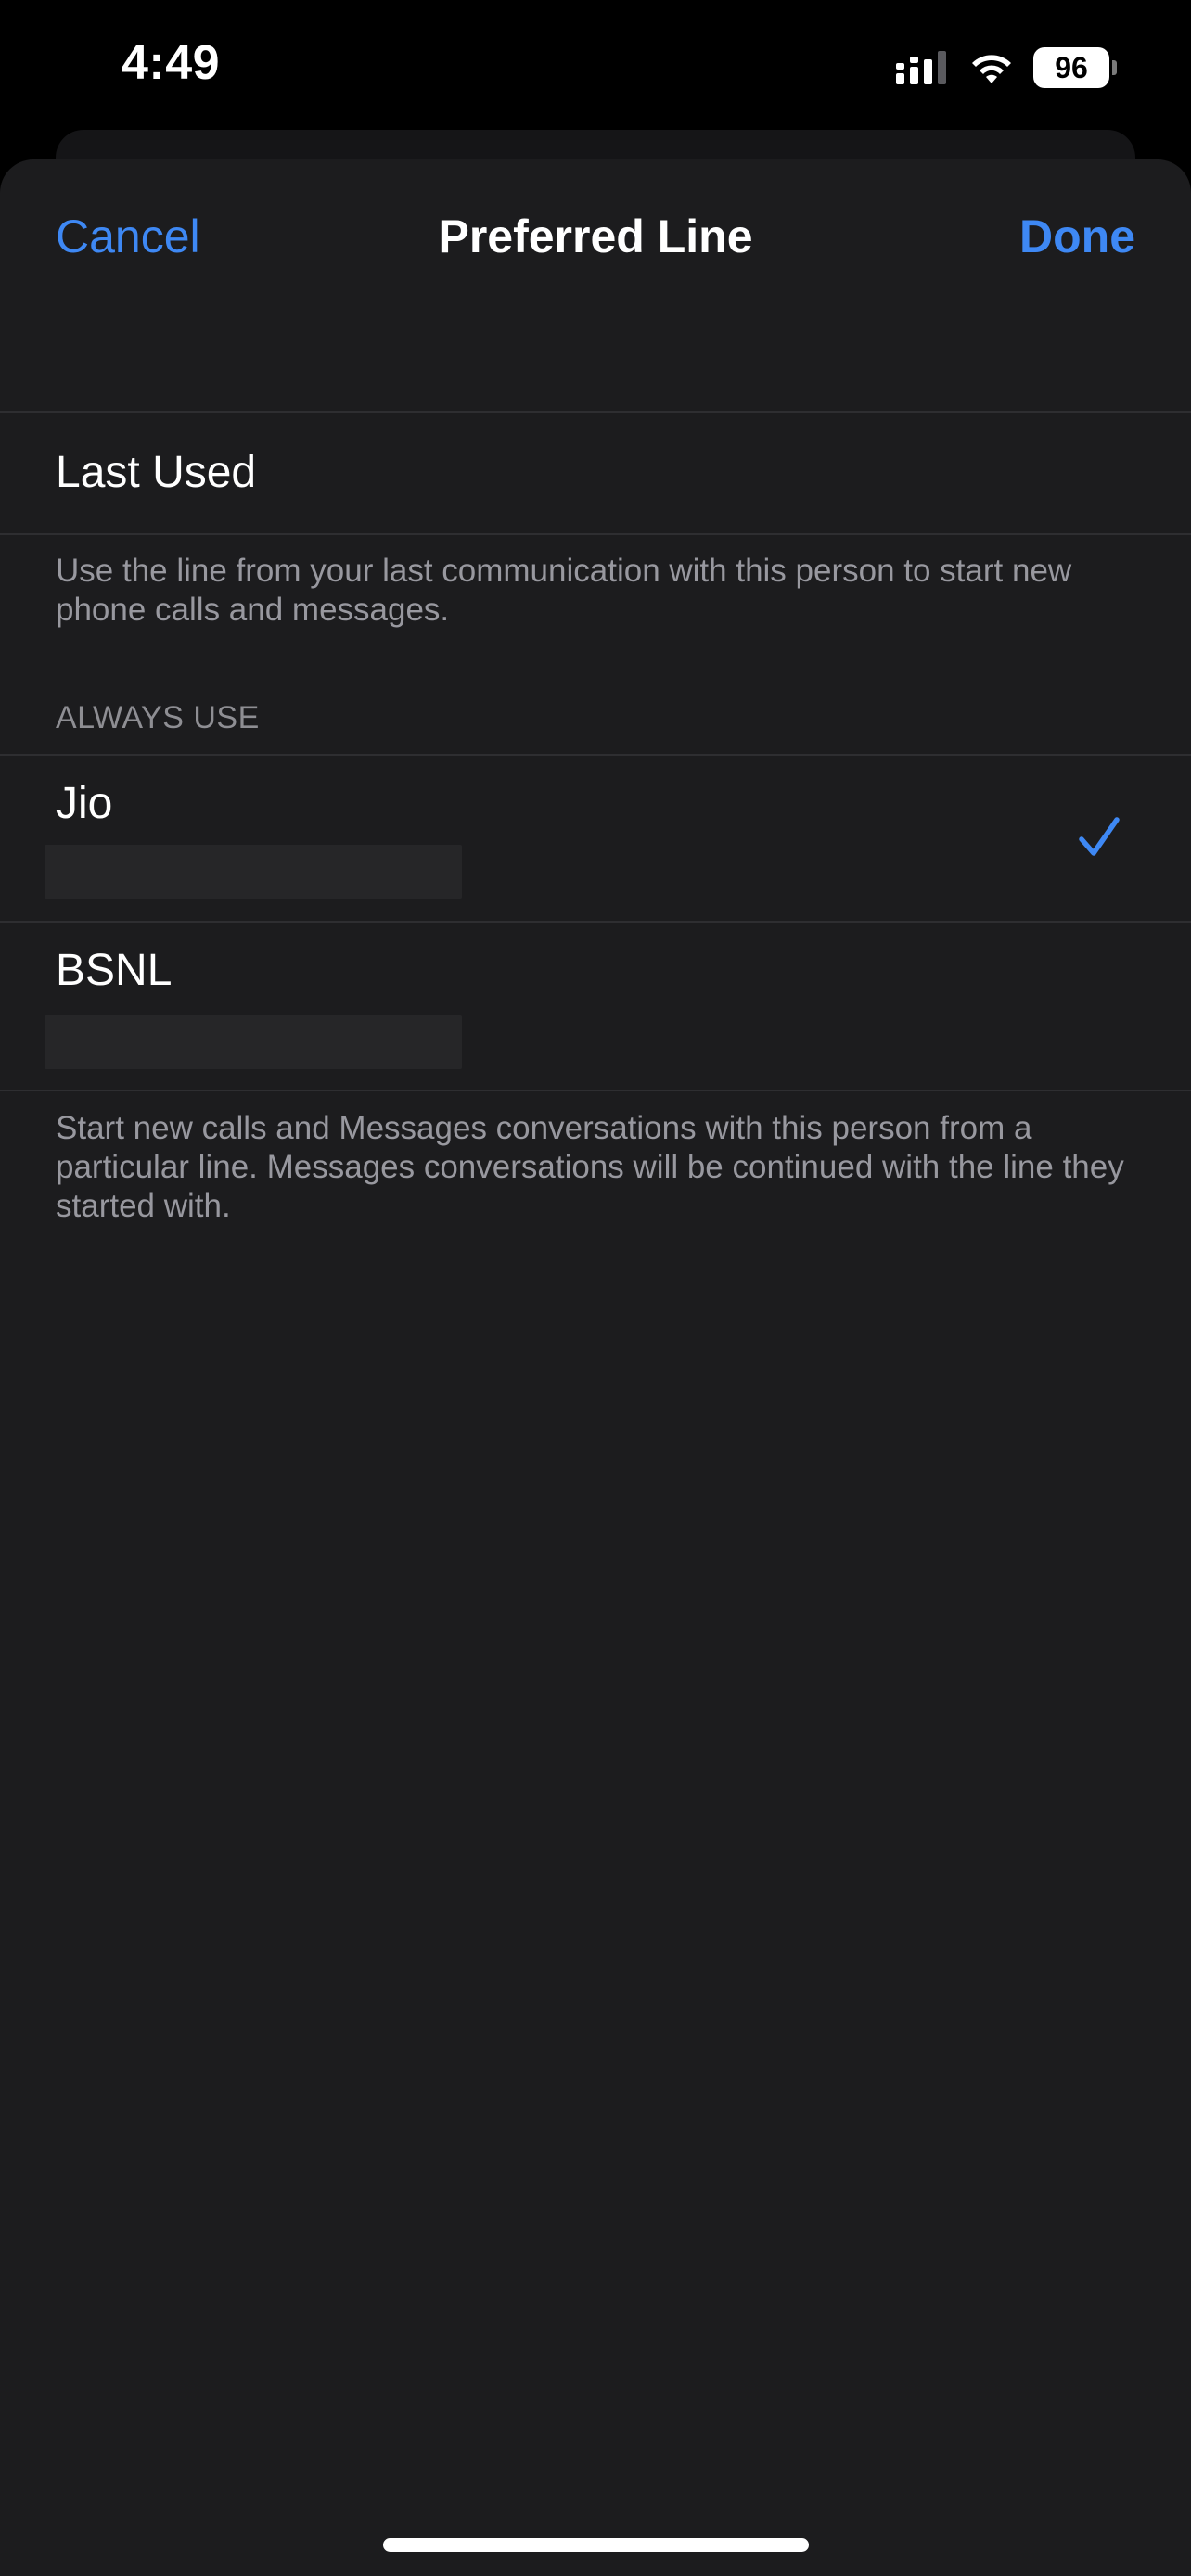  I want to click on line-option-label: BSNL, so click(114, 970).